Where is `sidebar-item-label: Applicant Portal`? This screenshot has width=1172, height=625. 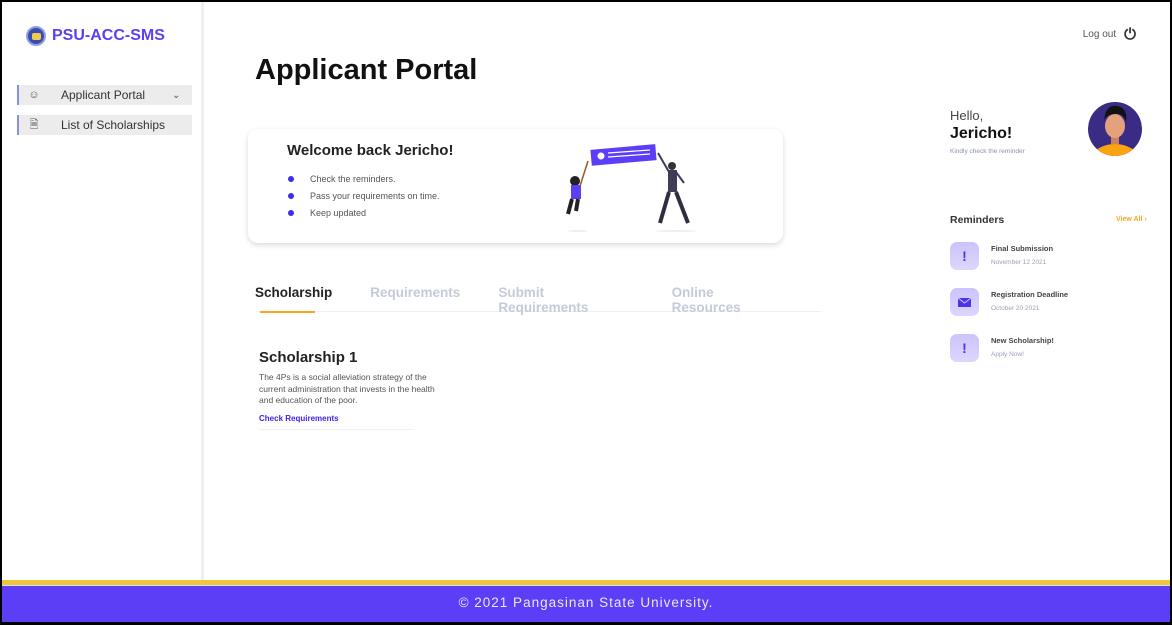 sidebar-item-label: Applicant Portal is located at coordinates (103, 95).